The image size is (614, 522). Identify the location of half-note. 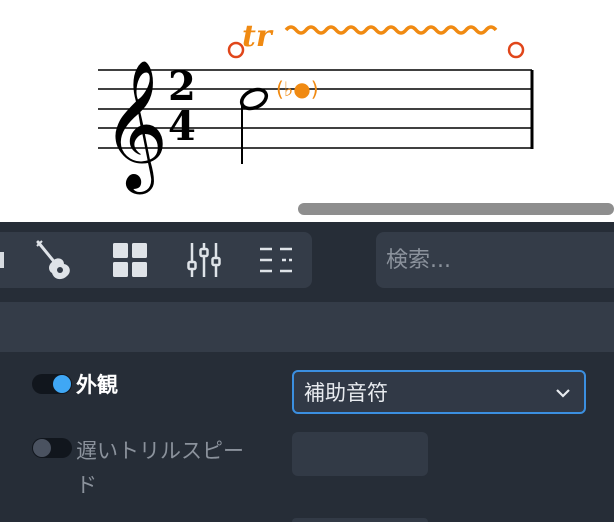
(254, 125).